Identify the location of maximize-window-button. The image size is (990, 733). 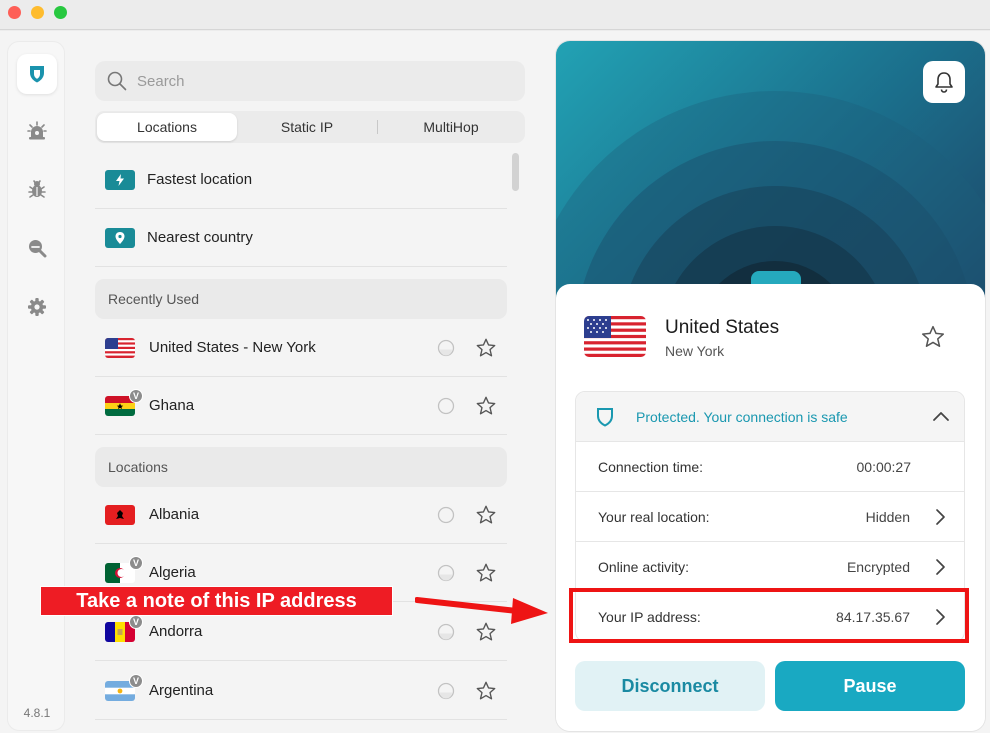
(60, 12).